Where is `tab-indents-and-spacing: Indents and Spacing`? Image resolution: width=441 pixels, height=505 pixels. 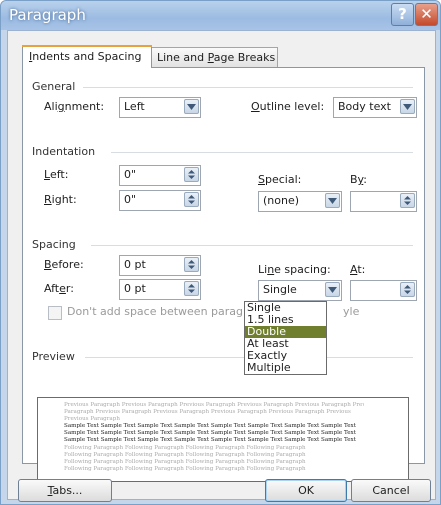 tab-indents-and-spacing: Indents and Spacing is located at coordinates (87, 56).